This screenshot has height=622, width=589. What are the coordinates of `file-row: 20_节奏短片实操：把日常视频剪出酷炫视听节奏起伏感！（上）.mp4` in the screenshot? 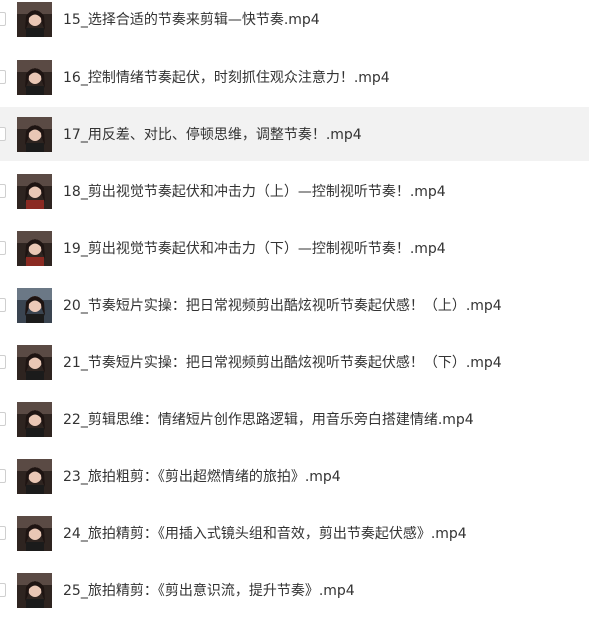 It's located at (294, 305).